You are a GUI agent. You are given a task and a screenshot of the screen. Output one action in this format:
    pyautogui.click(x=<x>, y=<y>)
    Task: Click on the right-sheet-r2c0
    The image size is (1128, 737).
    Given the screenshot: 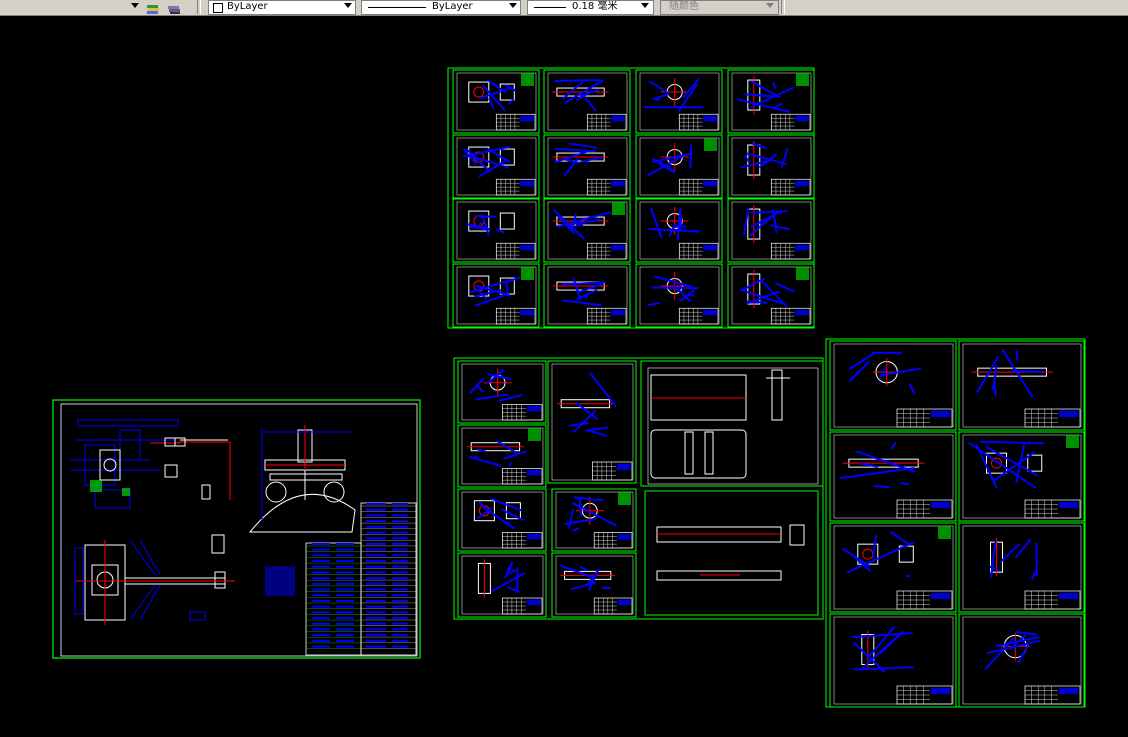 What is the action you would take?
    pyautogui.click(x=893, y=567)
    